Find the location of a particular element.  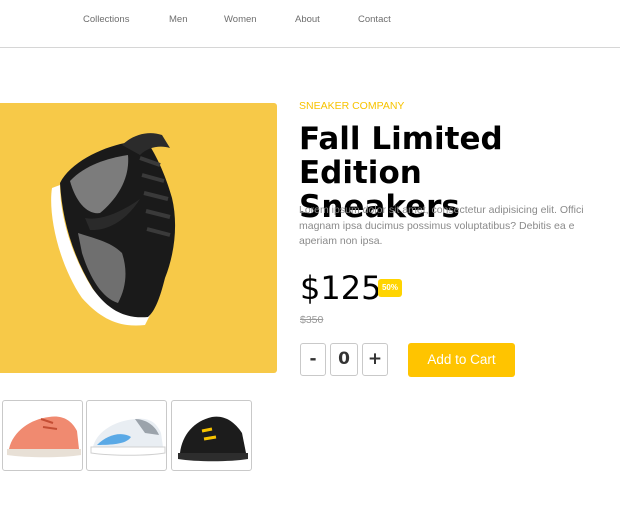

discount-badge: 50% is located at coordinates (390, 288).